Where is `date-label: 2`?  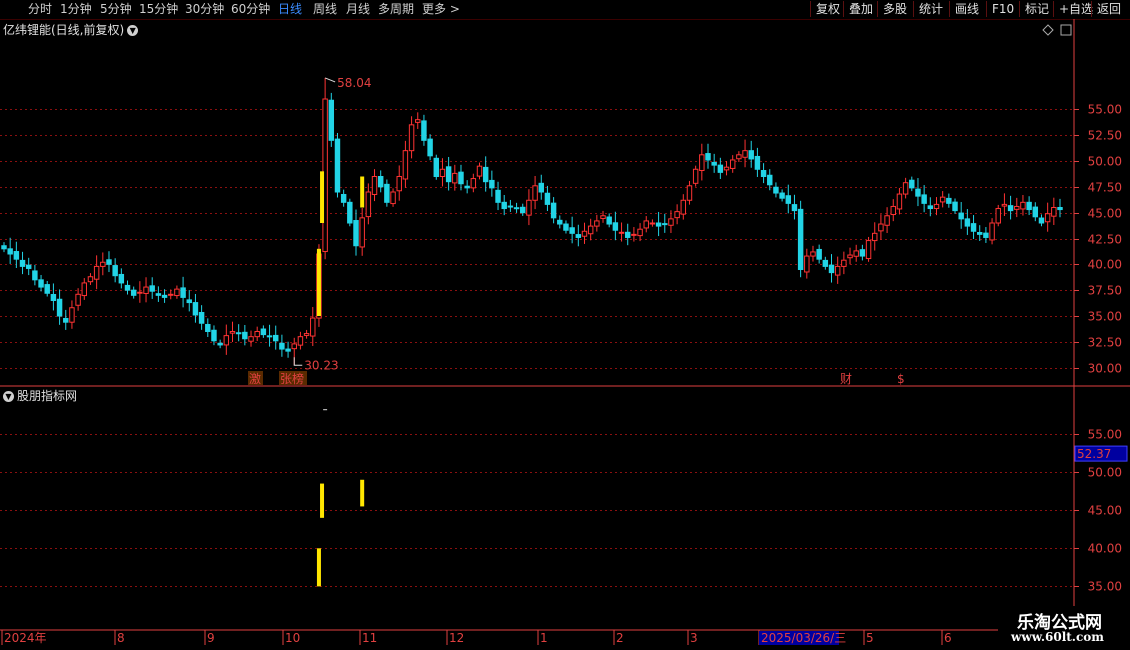 date-label: 2 is located at coordinates (620, 638).